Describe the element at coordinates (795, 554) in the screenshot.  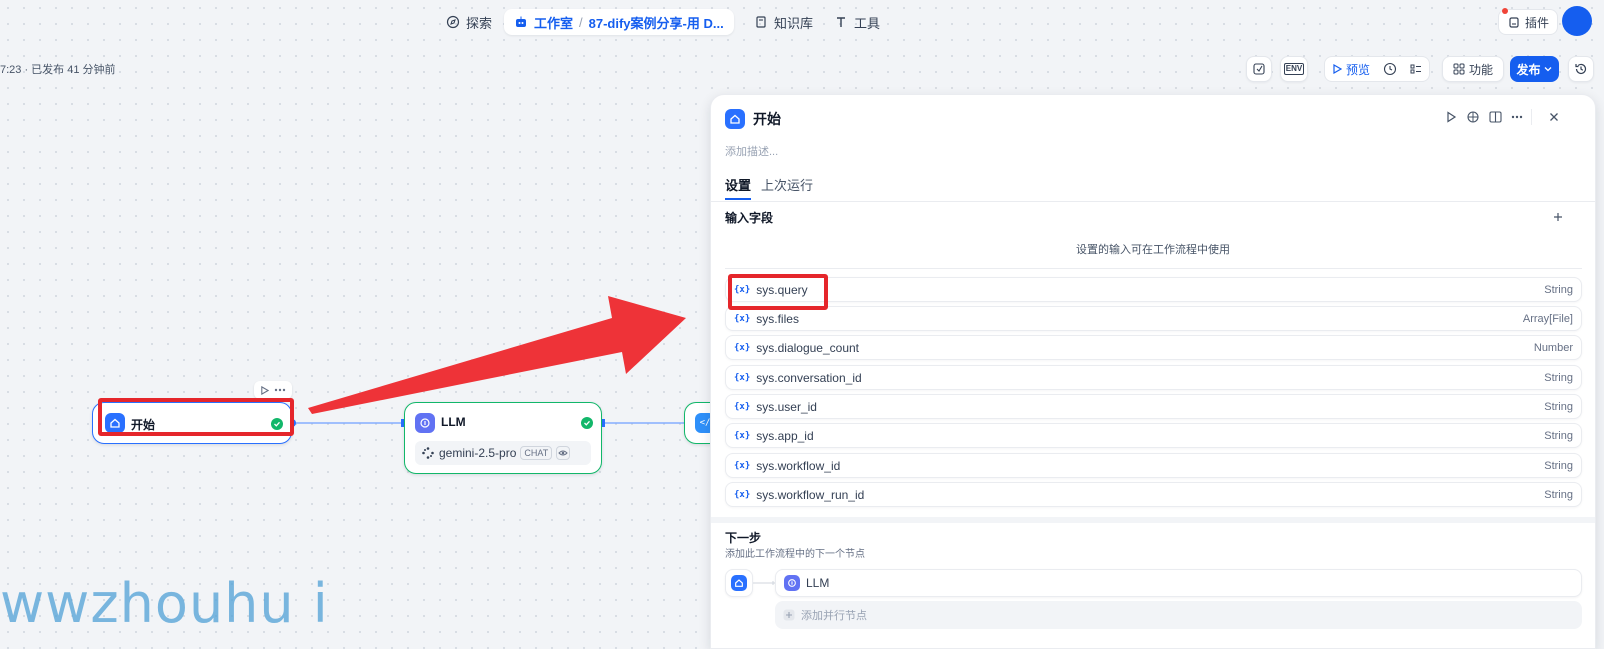
I see `next-step-description: 添加此工作流程中的下一个节点` at that location.